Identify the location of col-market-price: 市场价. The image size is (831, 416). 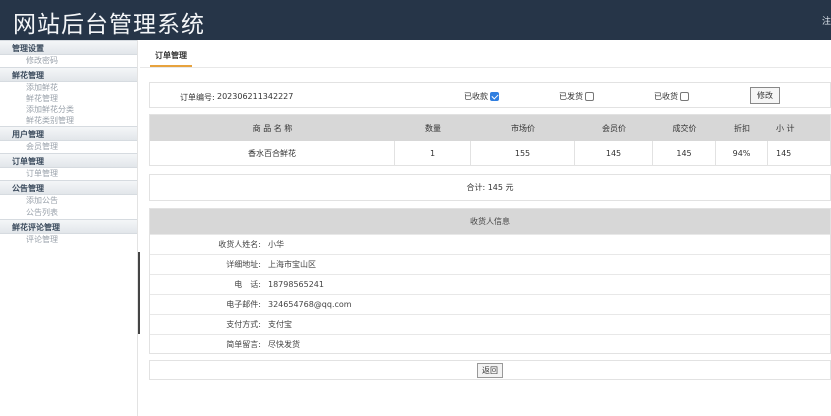
(523, 128).